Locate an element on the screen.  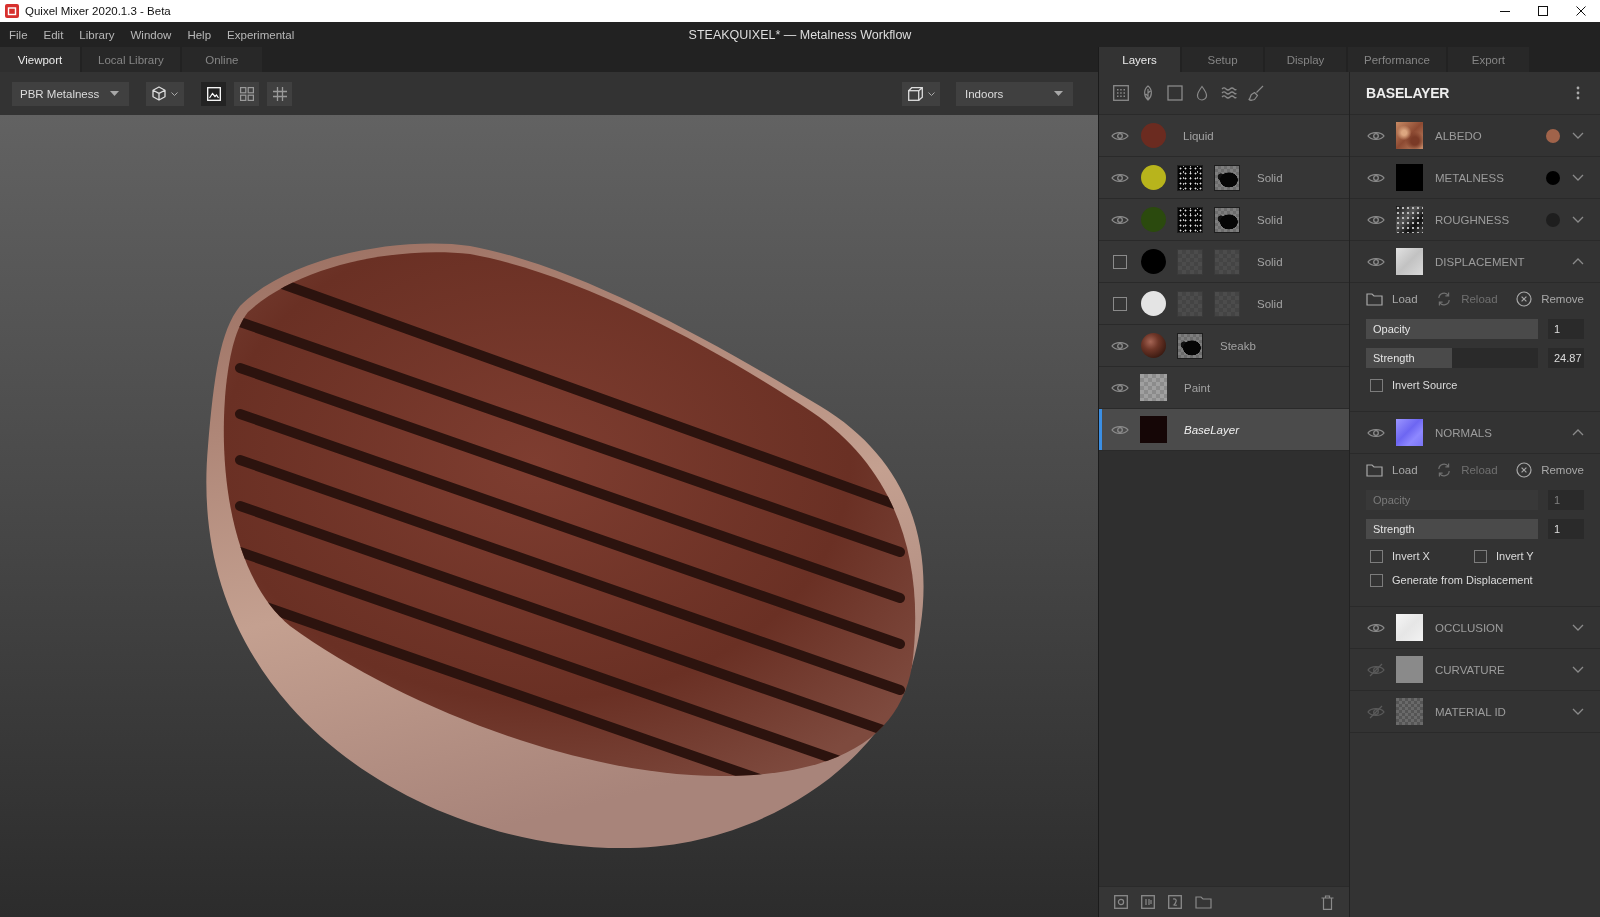
image-view-button is located at coordinates (213, 93).